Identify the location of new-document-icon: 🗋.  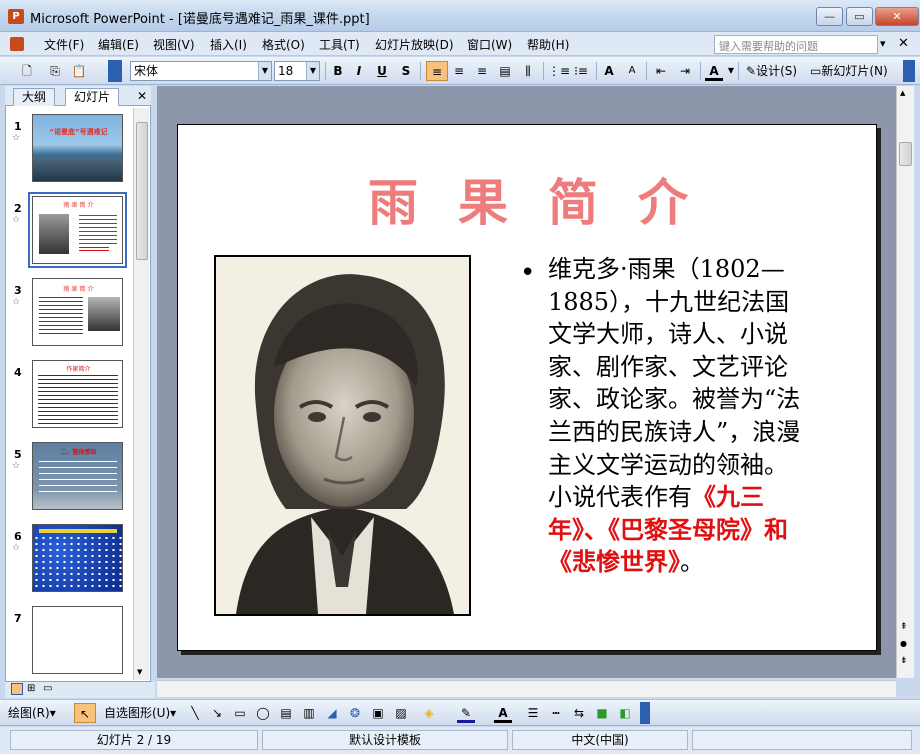
(27, 71).